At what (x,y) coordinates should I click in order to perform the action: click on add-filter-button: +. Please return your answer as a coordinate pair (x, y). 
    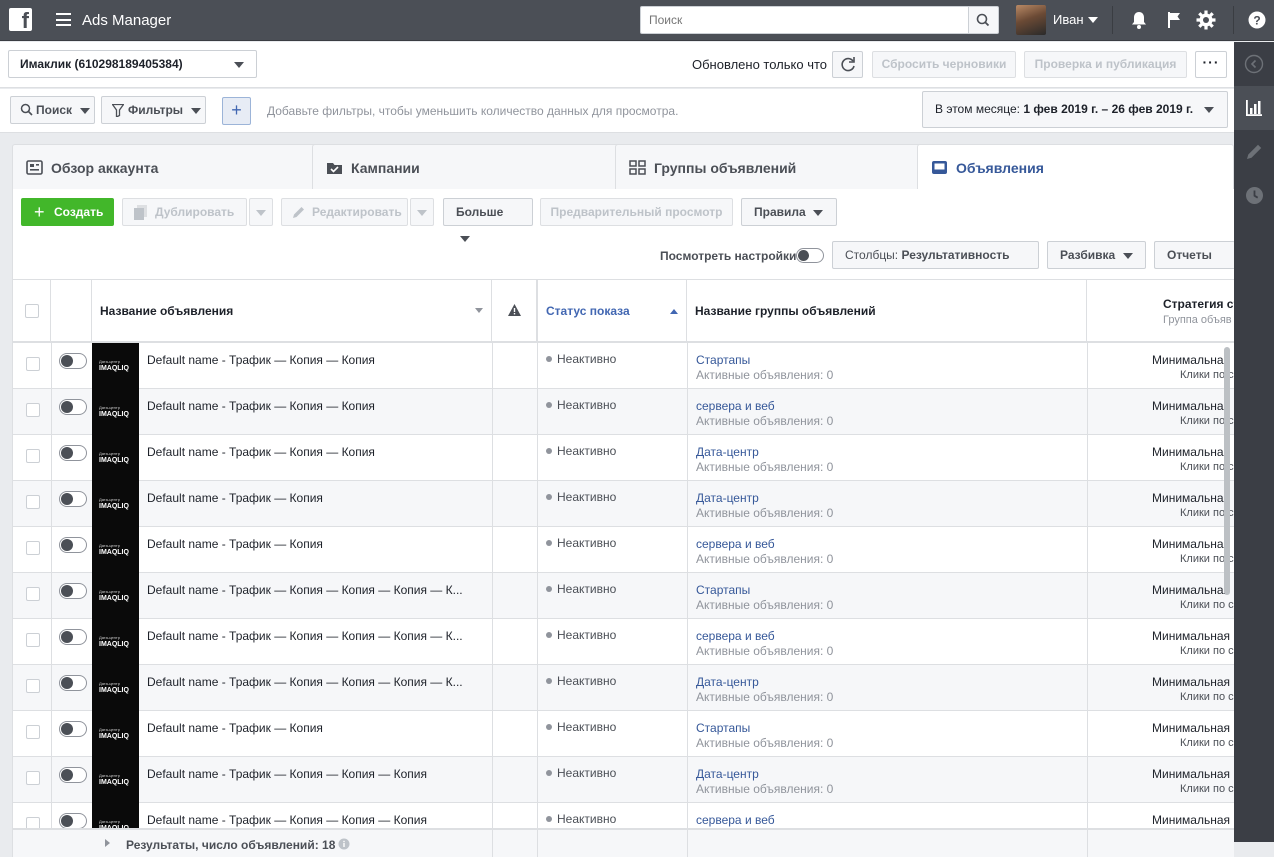
    Looking at the image, I should click on (236, 111).